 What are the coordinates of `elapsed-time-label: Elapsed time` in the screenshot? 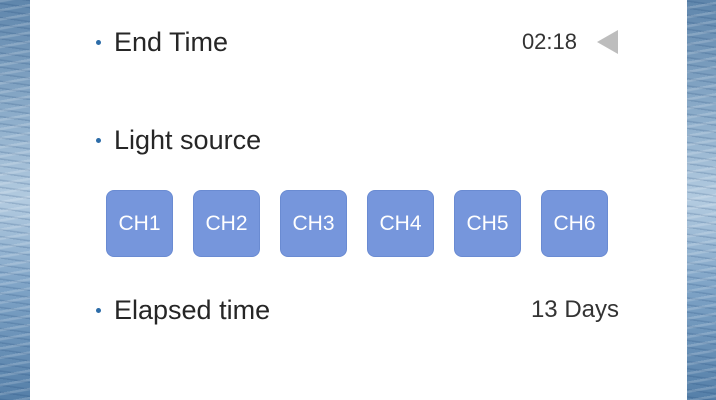 It's located at (192, 309).